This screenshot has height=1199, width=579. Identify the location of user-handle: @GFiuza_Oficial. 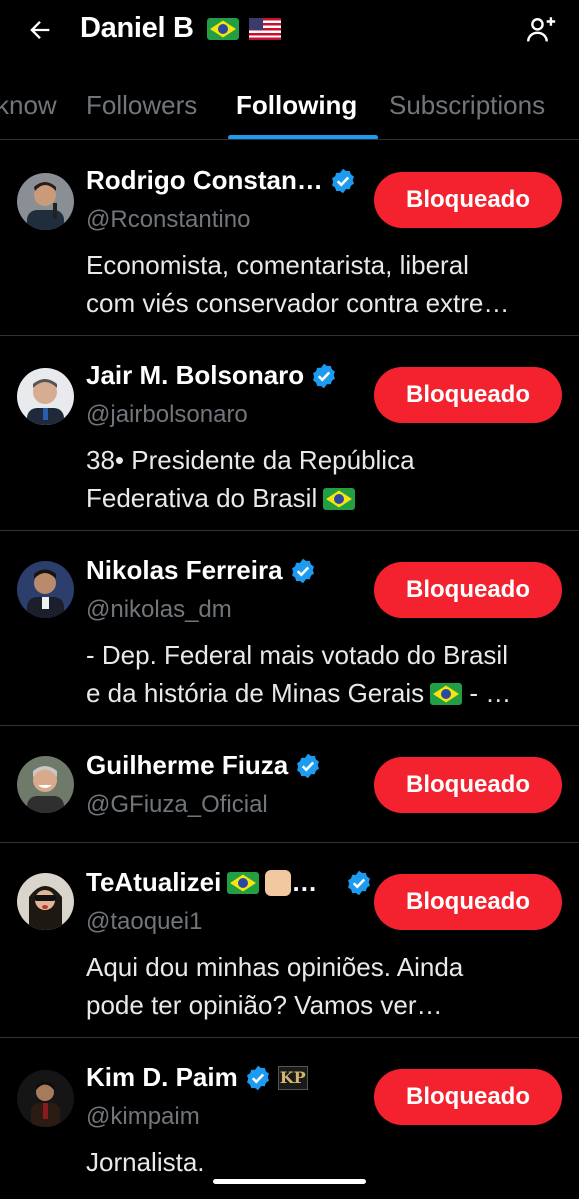
(177, 804).